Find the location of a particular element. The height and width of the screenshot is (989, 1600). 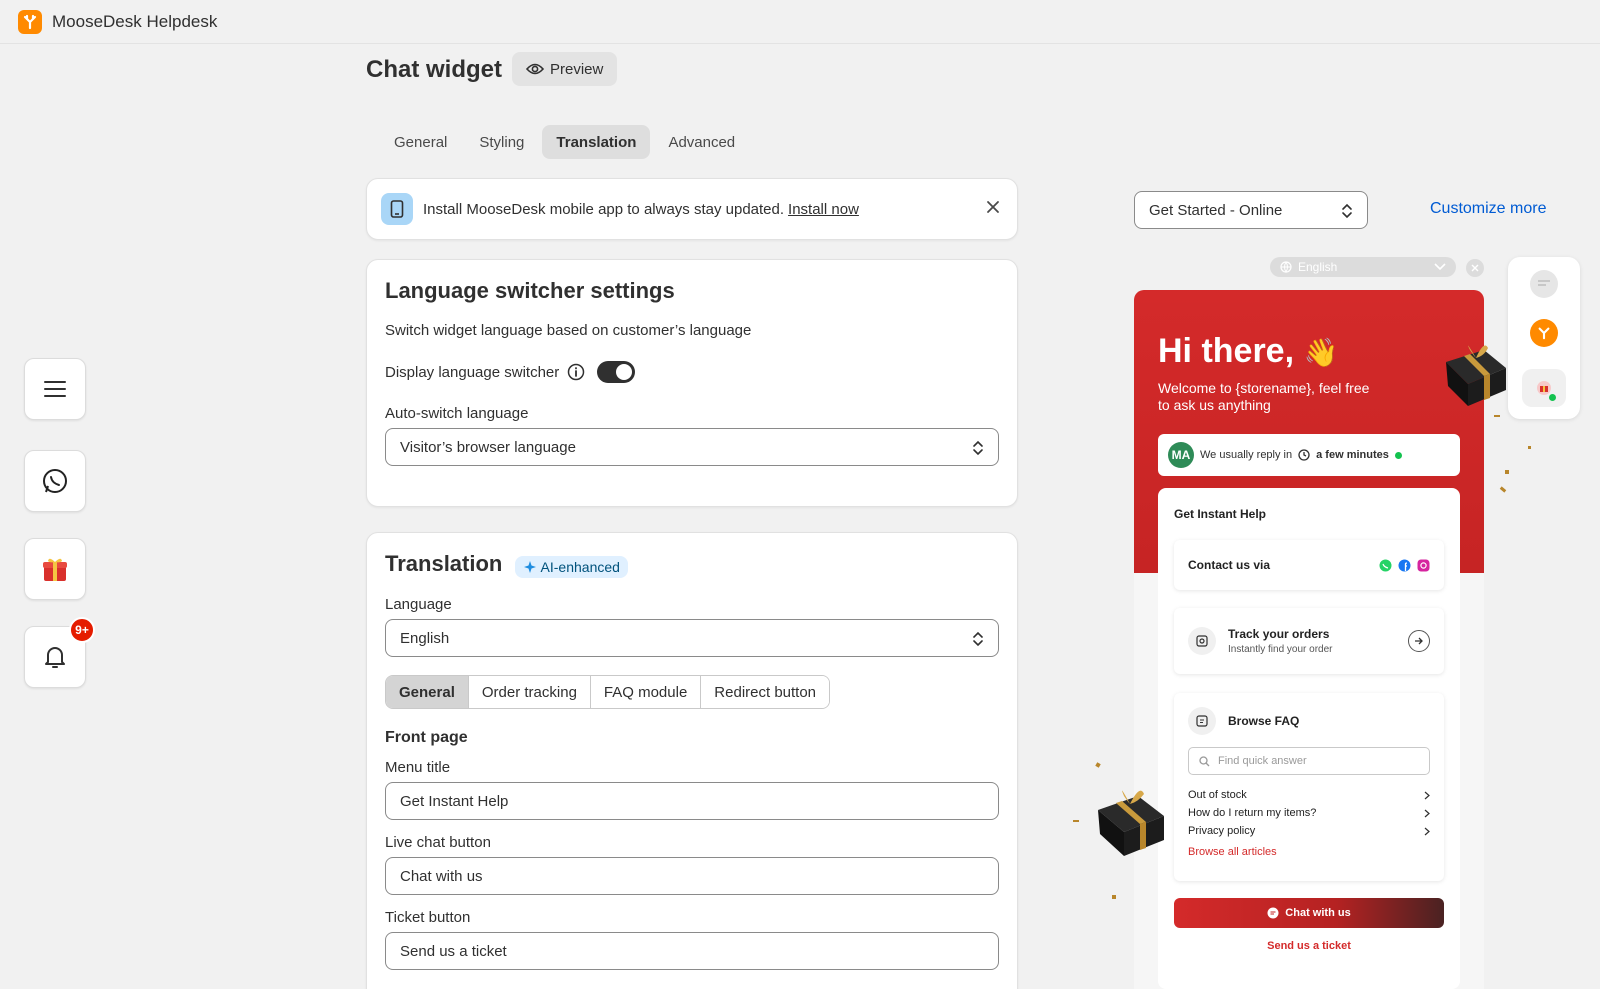

wave-icon: 👋 is located at coordinates (1321, 352).